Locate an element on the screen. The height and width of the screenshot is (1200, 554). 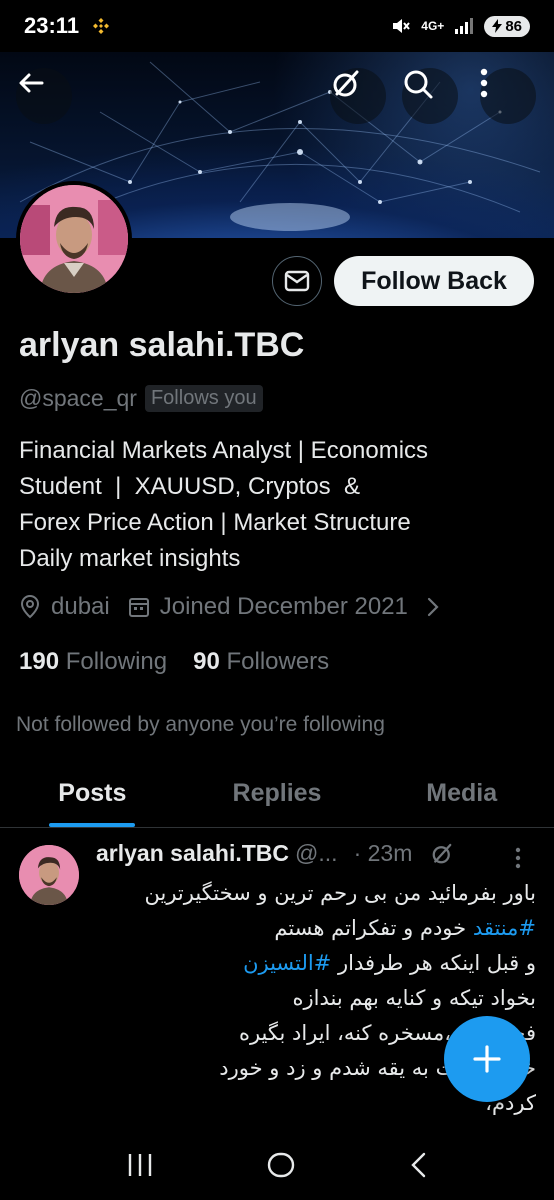
profile-tabs: Posts Replies Media is located at coordinates (277, 794).